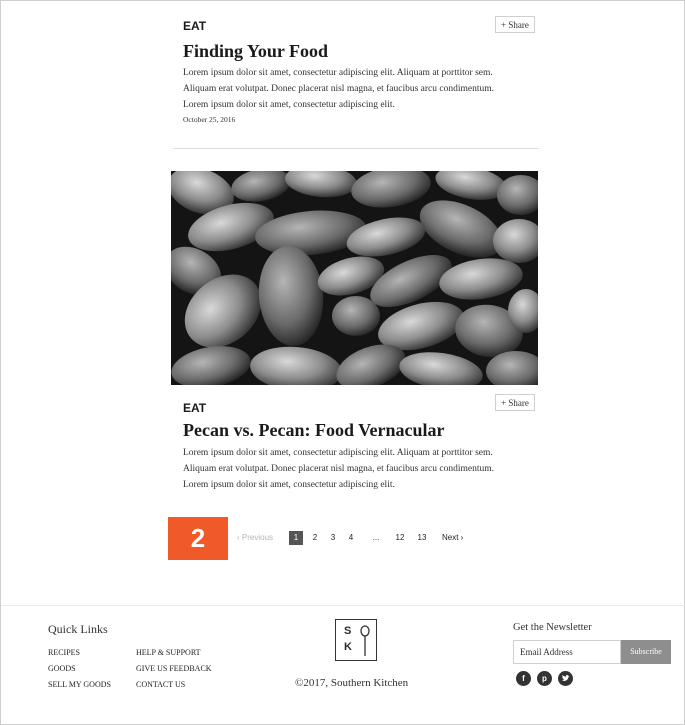  What do you see at coordinates (209, 119) in the screenshot?
I see `article-date: October 25, 2016` at bounding box center [209, 119].